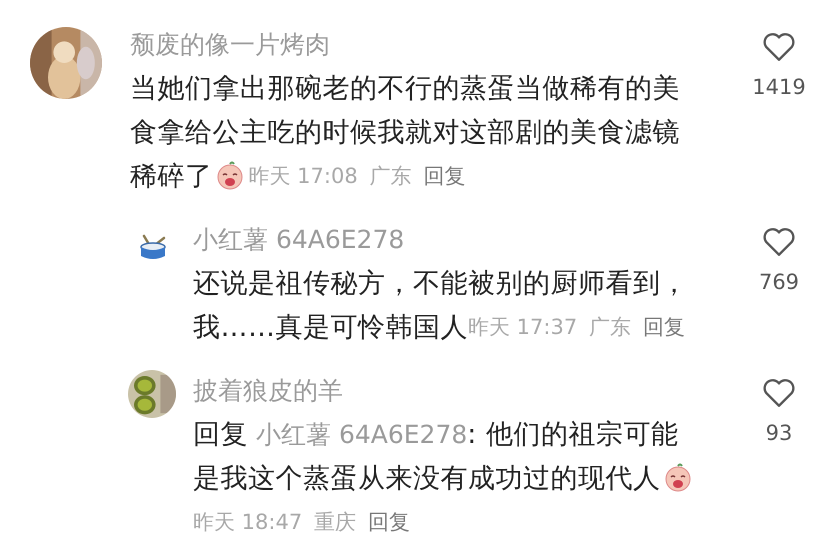  Describe the element at coordinates (303, 176) in the screenshot. I see `comment-time: 昨天 17:08` at that location.